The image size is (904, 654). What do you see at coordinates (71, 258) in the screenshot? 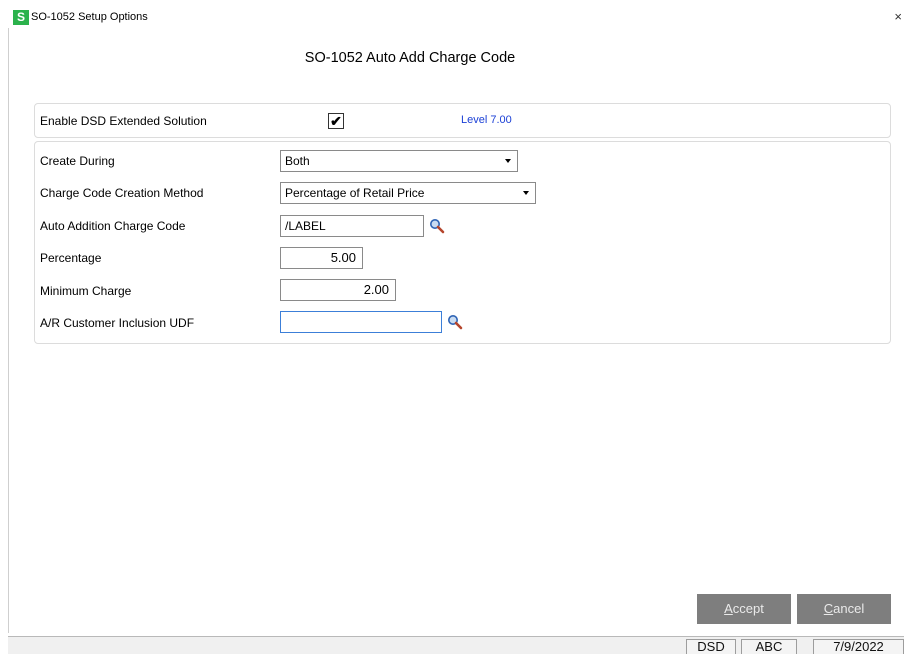
I see `percentage-label: Percentage` at bounding box center [71, 258].